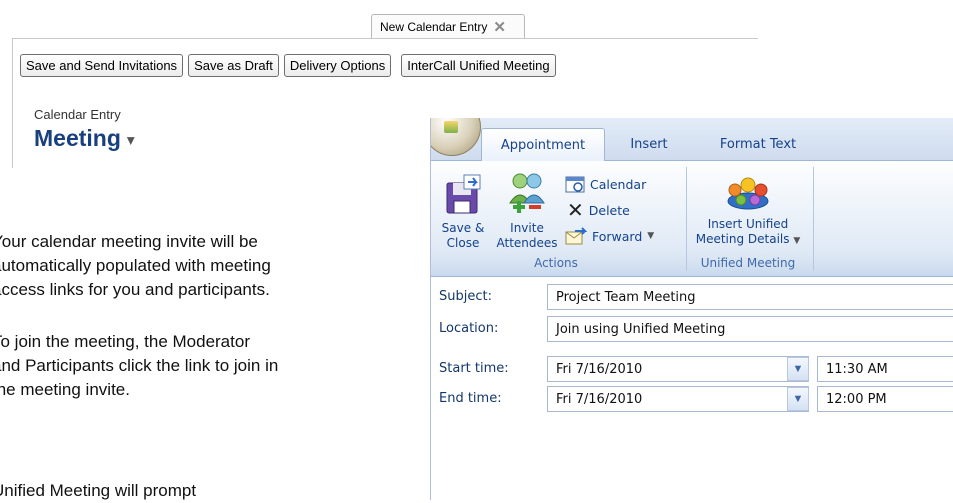 The width and height of the screenshot is (953, 503). I want to click on delete-button: ✕ Delete, so click(598, 210).